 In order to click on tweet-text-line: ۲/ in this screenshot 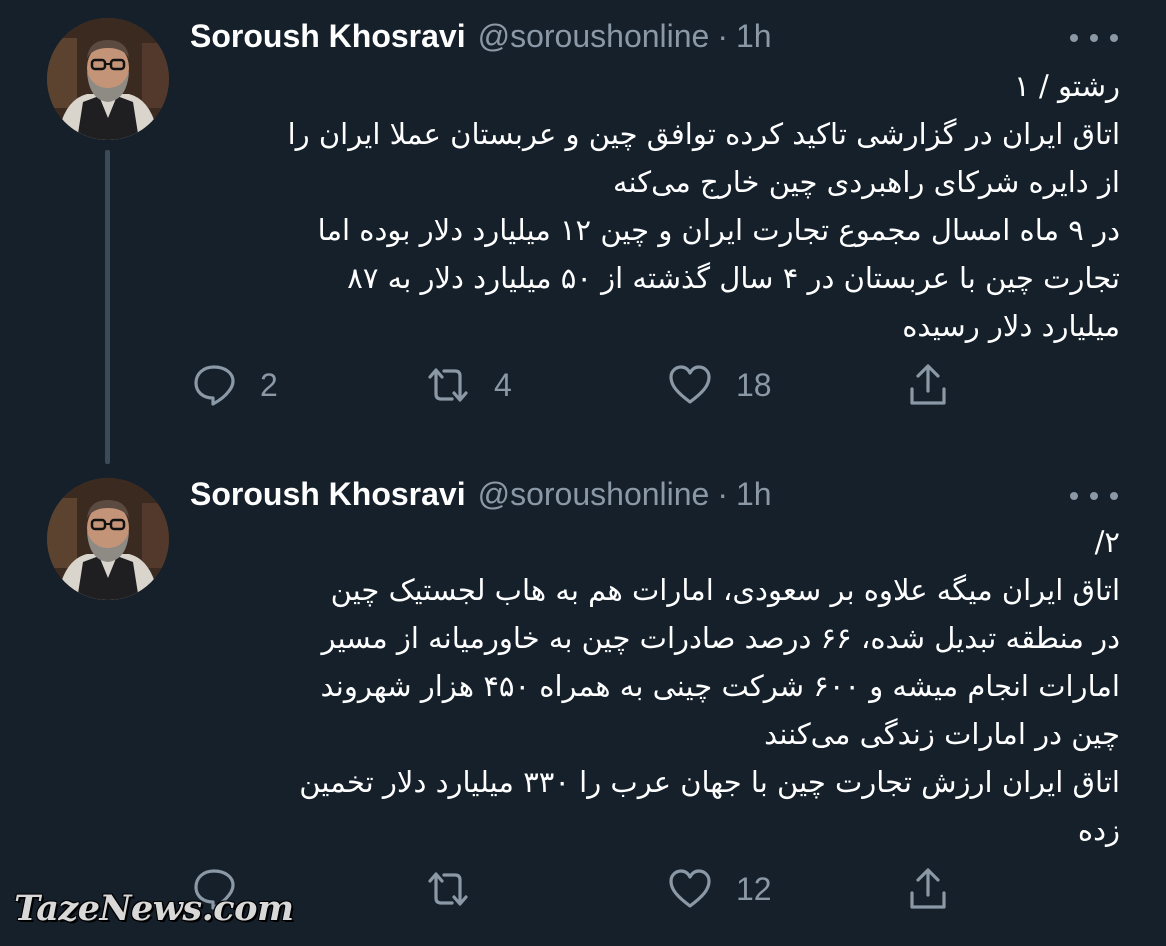, I will do `click(1107, 542)`.